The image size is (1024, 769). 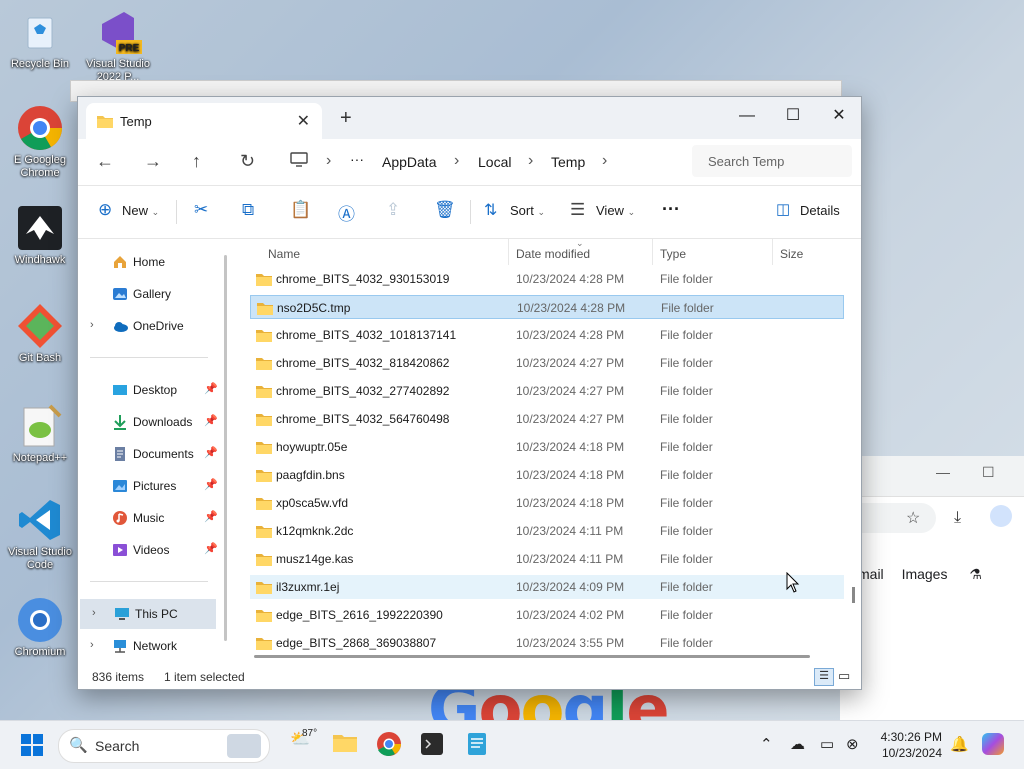 I want to click on column-header-date: Date modified, so click(x=553, y=254).